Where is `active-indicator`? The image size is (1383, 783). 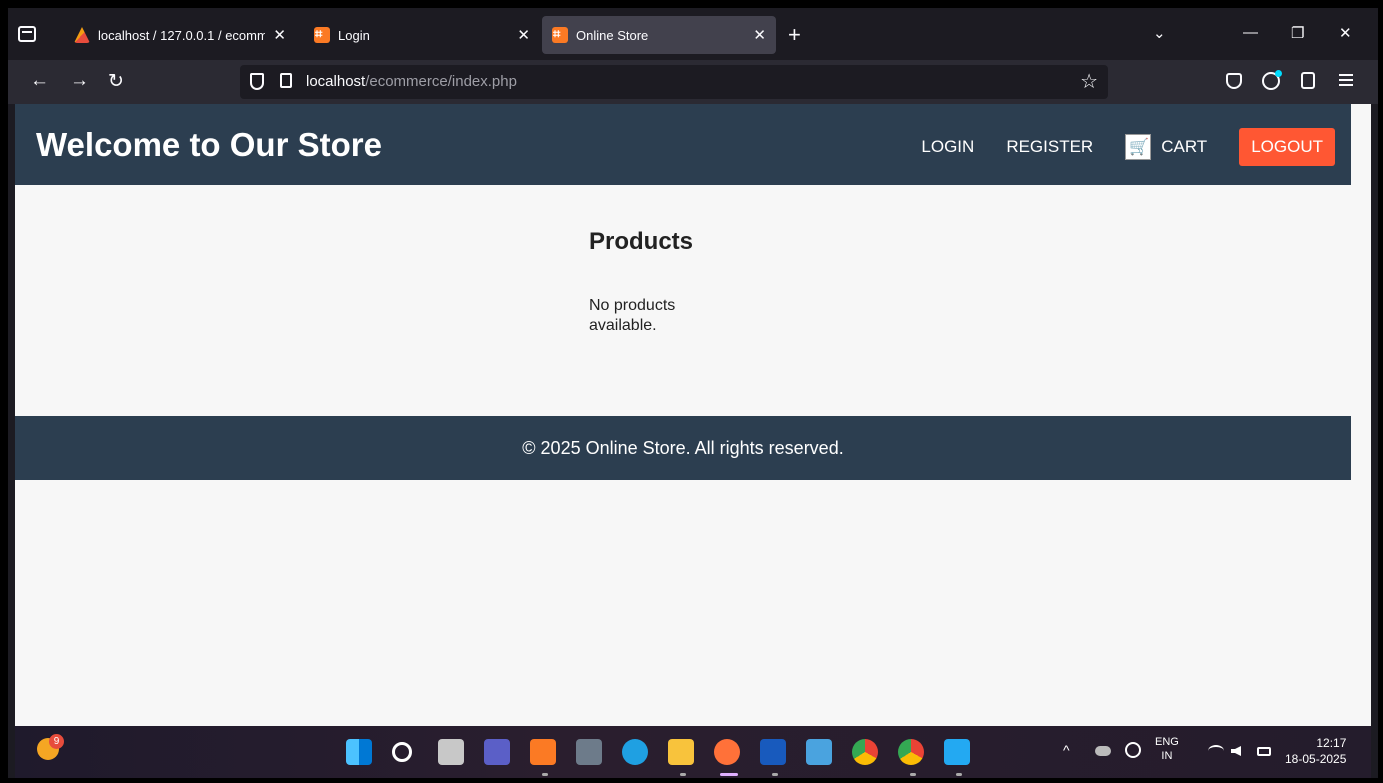
active-indicator is located at coordinates (729, 774).